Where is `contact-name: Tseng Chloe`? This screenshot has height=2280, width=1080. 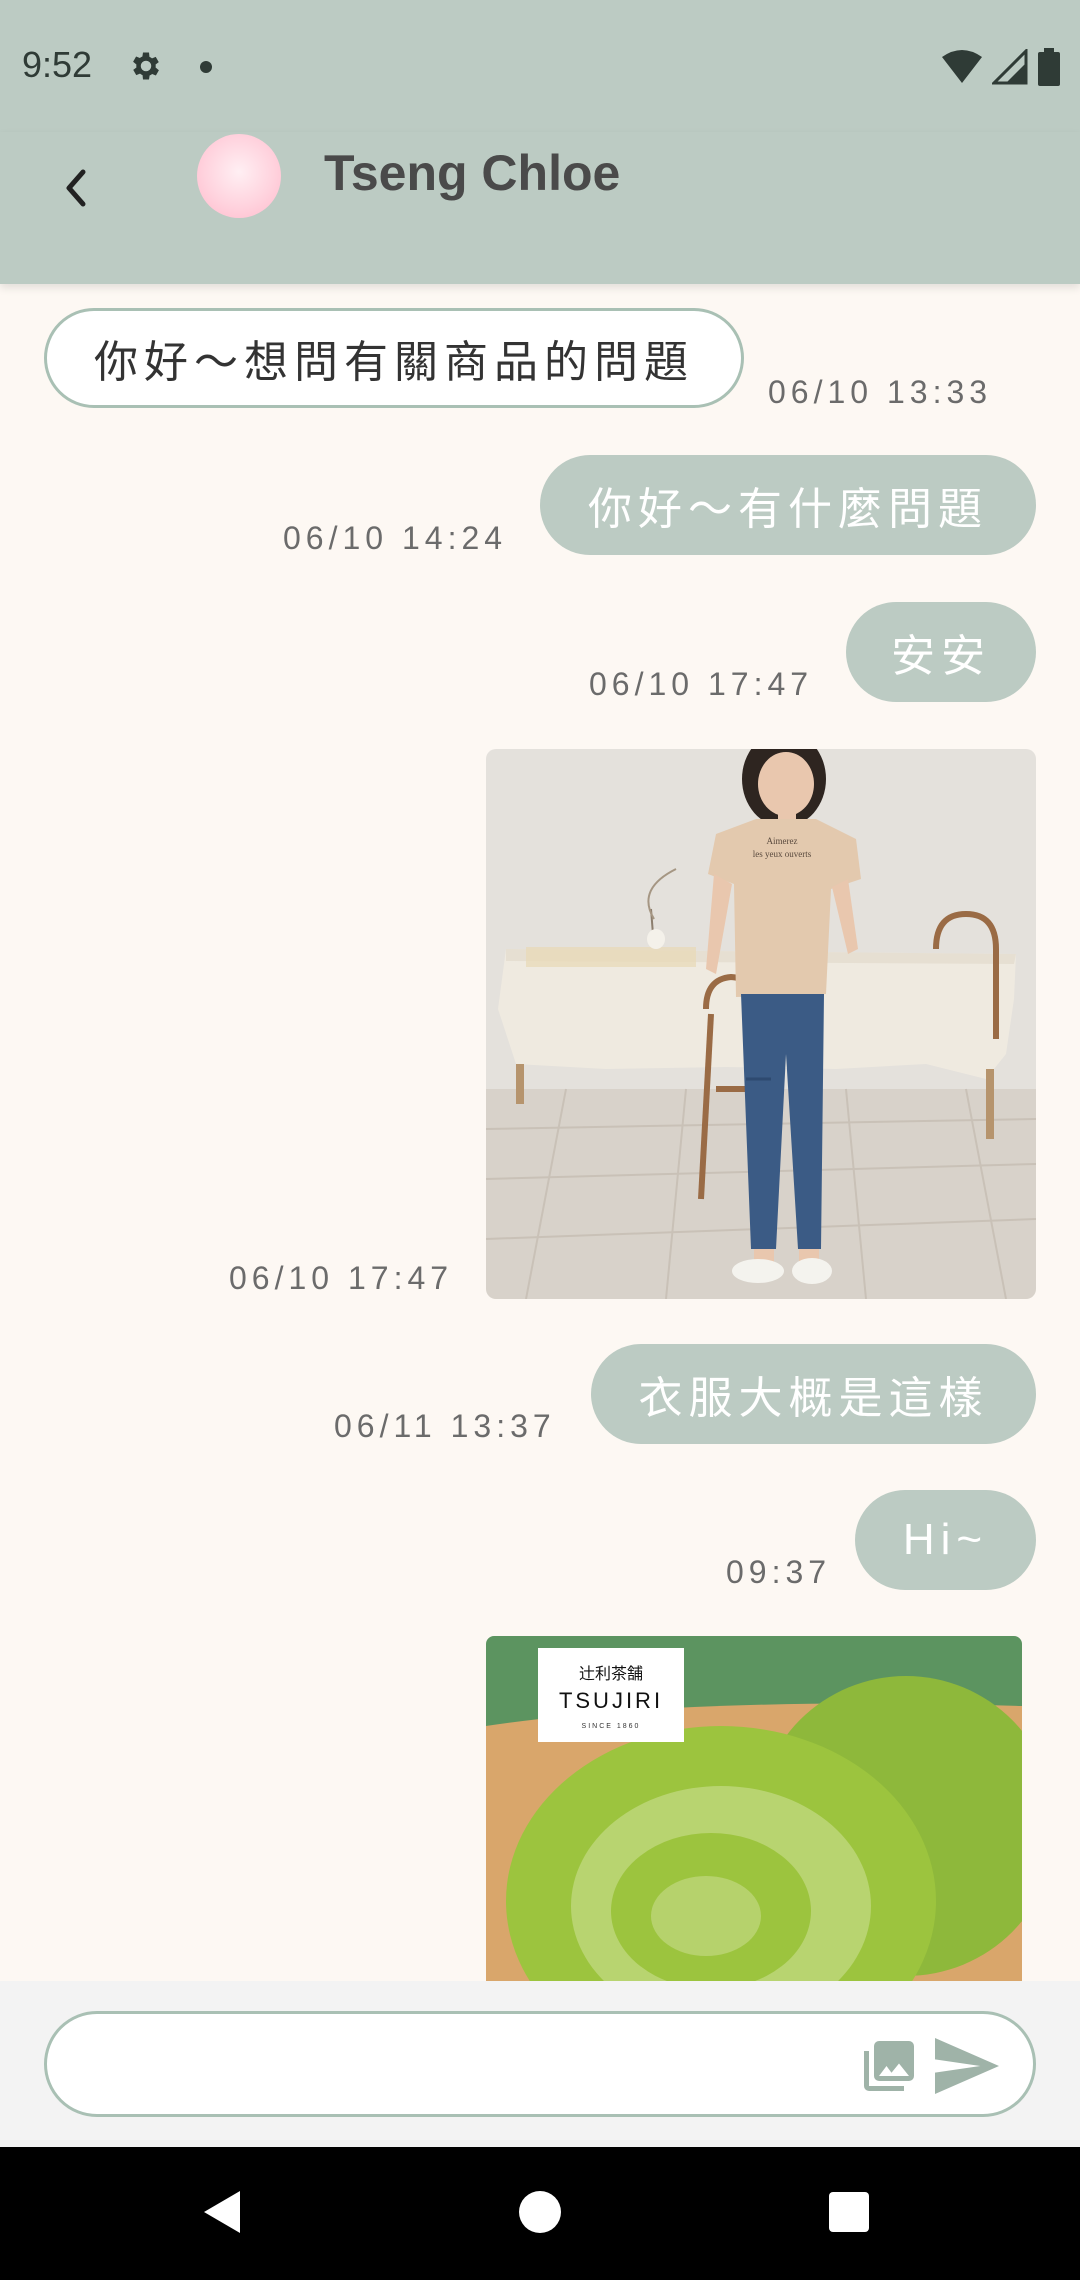
contact-name: Tseng Chloe is located at coordinates (472, 173).